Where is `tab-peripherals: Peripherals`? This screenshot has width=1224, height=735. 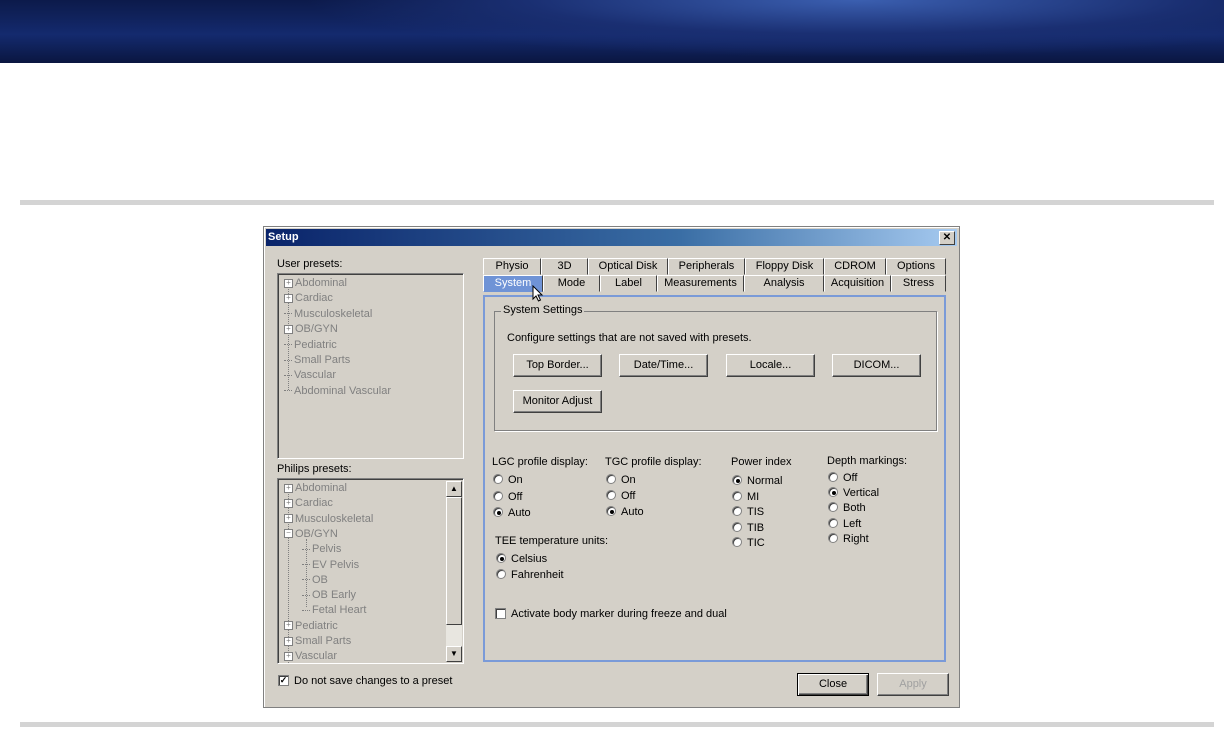 tab-peripherals: Peripherals is located at coordinates (706, 266).